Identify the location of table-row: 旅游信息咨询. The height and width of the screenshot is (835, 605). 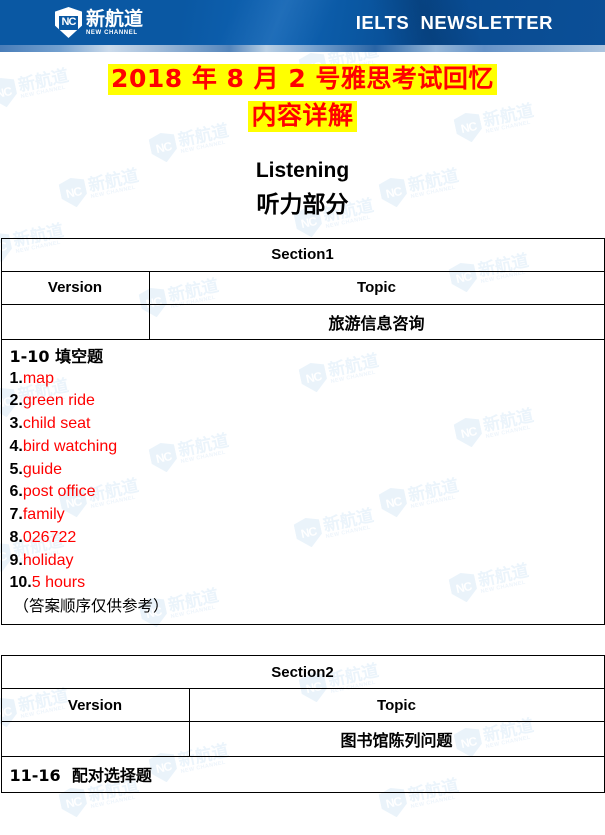
(302, 321).